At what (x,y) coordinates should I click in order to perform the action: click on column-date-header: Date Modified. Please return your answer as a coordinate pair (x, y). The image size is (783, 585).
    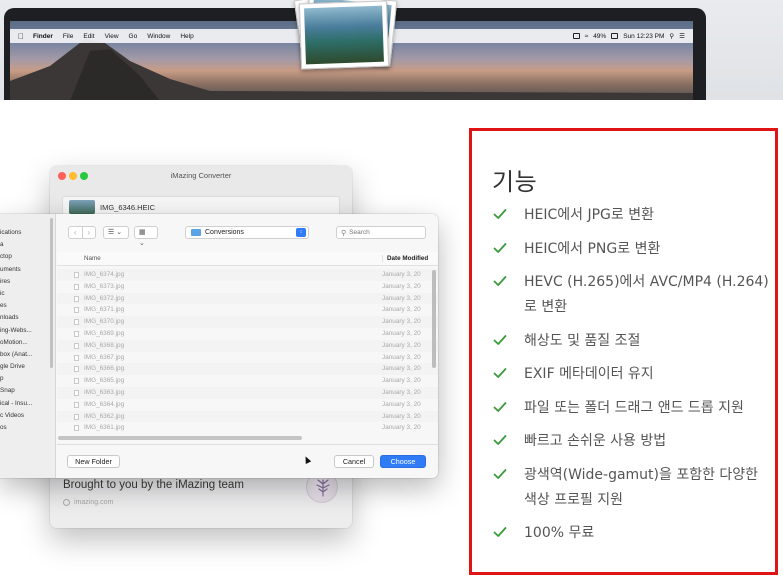
    Looking at the image, I should click on (405, 258).